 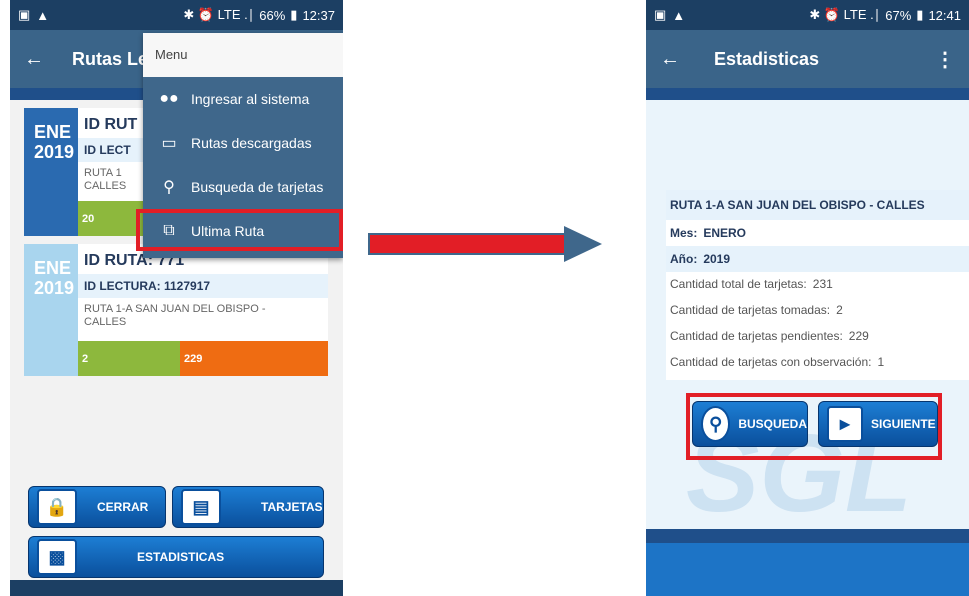 I want to click on close-button: 🔒 CERRAR, so click(x=97, y=507).